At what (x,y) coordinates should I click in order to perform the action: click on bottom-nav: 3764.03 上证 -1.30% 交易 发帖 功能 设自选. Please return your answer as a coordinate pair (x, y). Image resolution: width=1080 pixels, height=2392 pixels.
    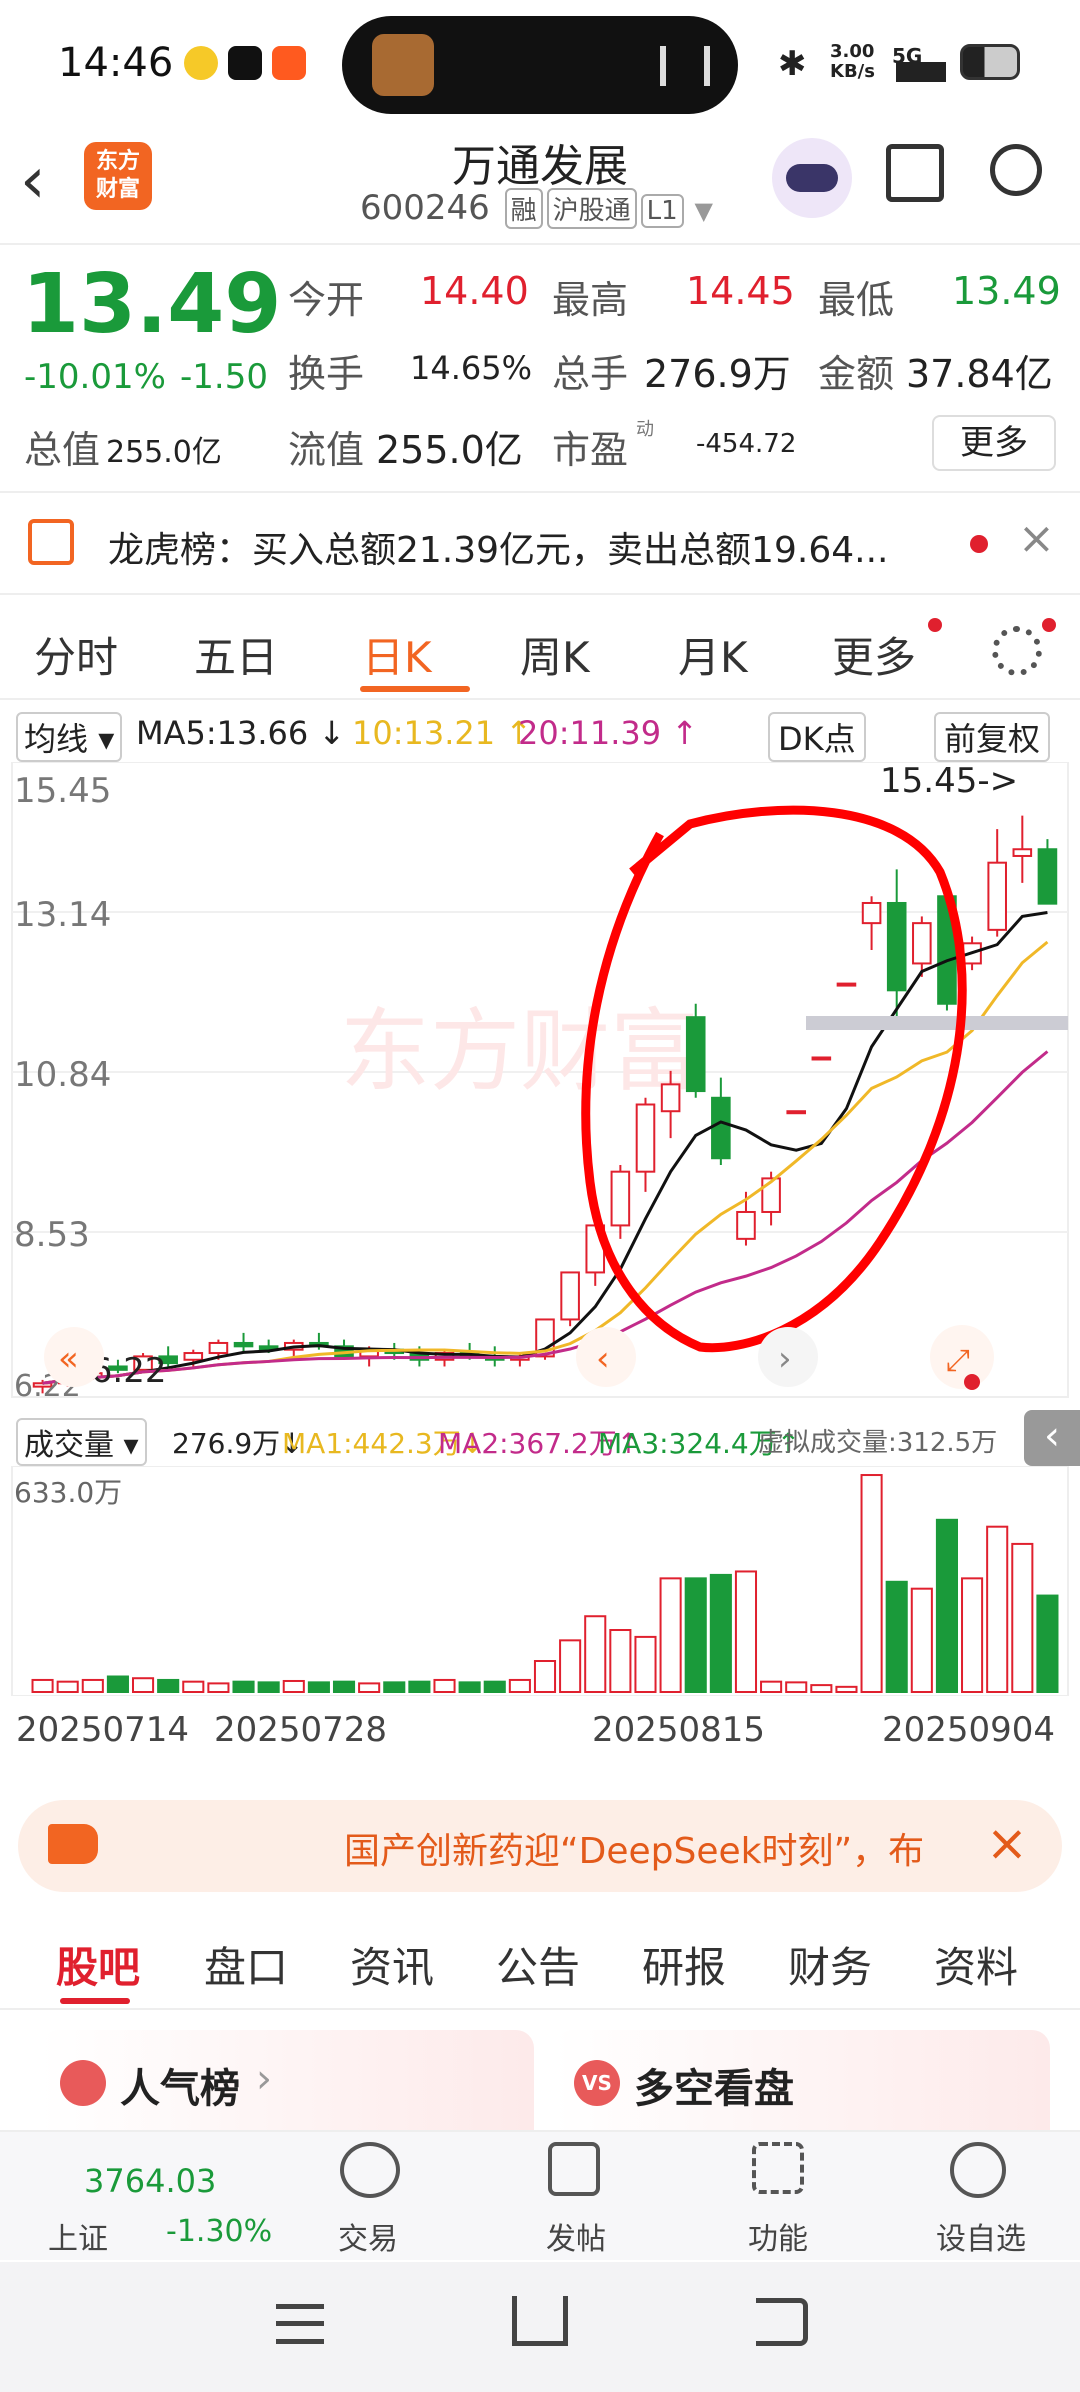
    Looking at the image, I should click on (540, 2195).